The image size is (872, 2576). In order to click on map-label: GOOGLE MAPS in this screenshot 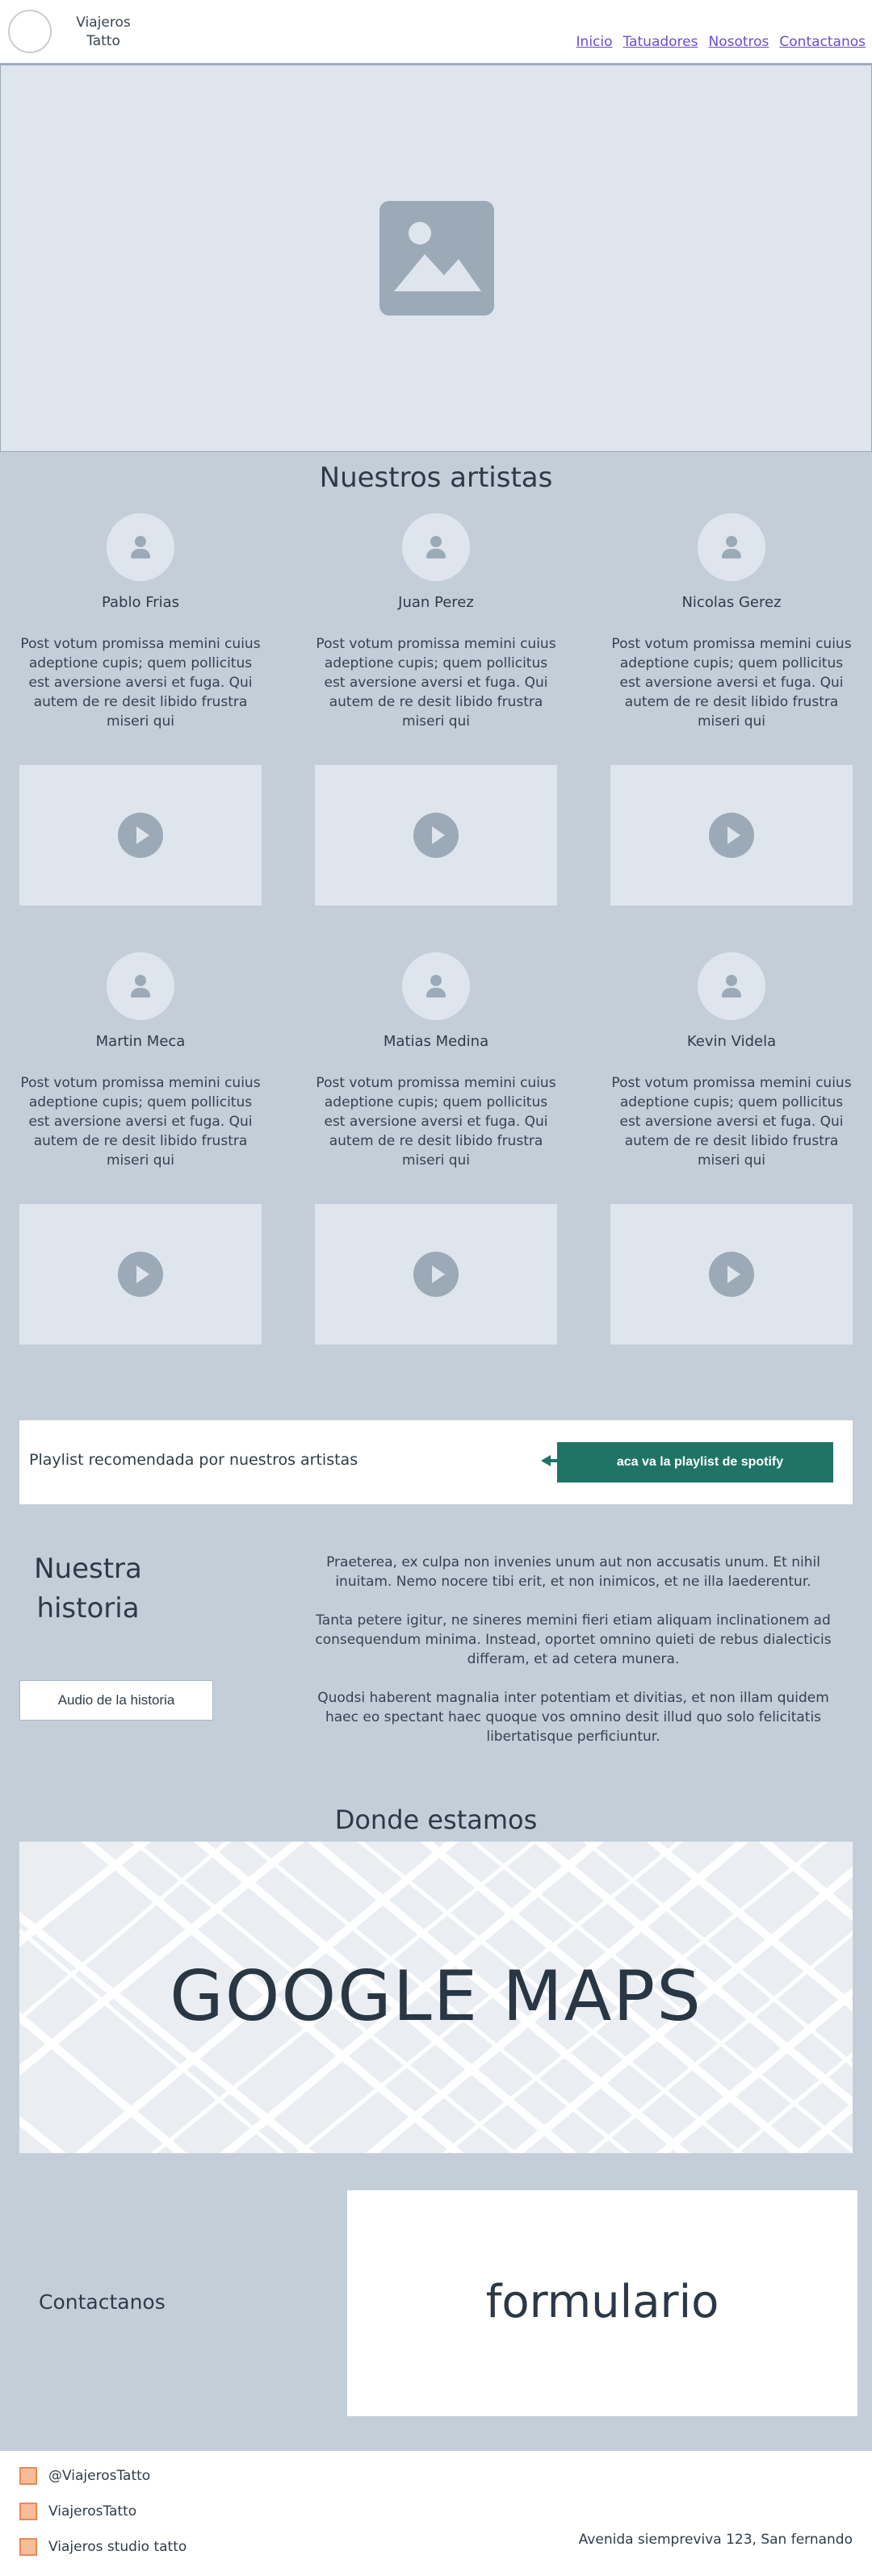, I will do `click(436, 1996)`.